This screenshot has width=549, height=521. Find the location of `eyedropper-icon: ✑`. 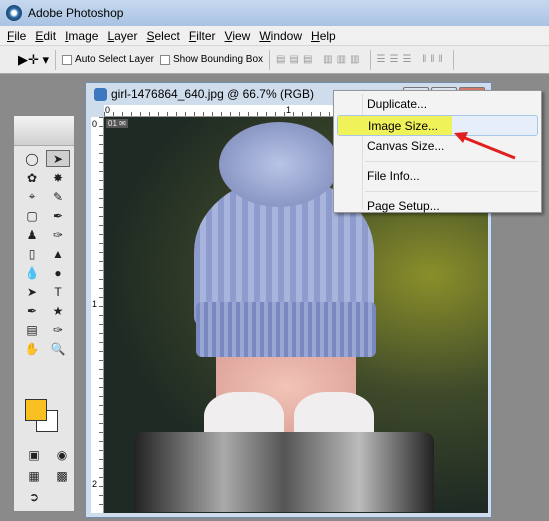

eyedropper-icon: ✑ is located at coordinates (58, 329).